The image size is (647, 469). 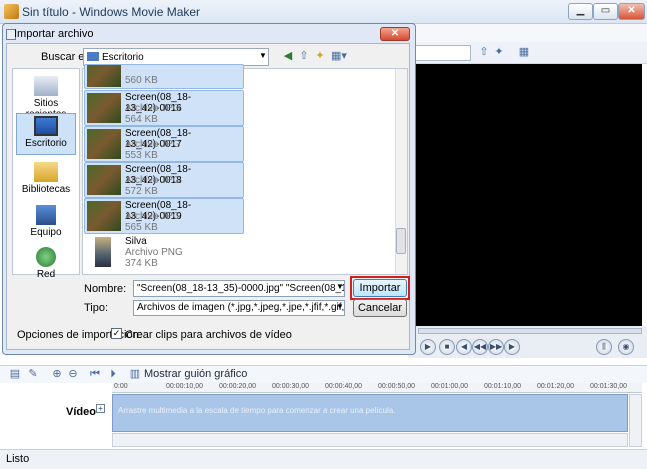 I want to click on desktop-folder-icon, so click(x=93, y=56).